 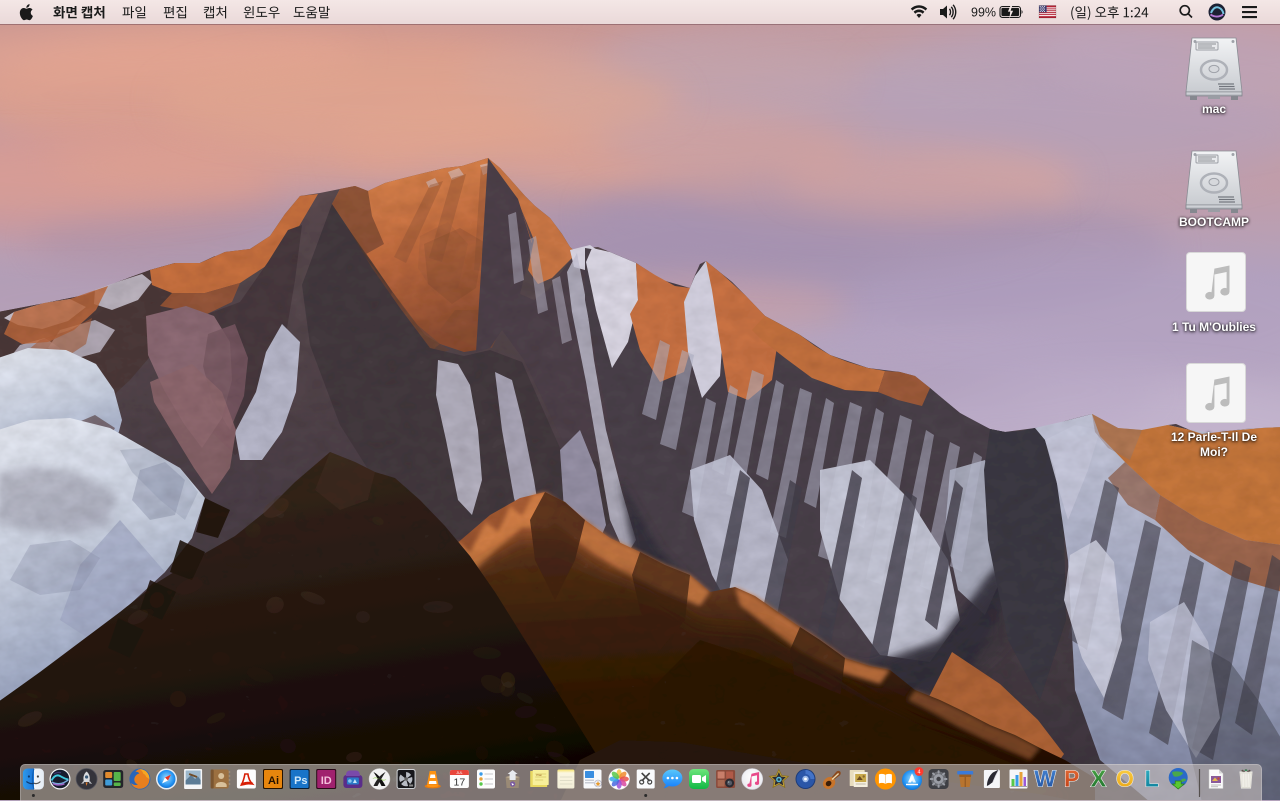 I want to click on svg-text: L, so click(x=1152, y=779).